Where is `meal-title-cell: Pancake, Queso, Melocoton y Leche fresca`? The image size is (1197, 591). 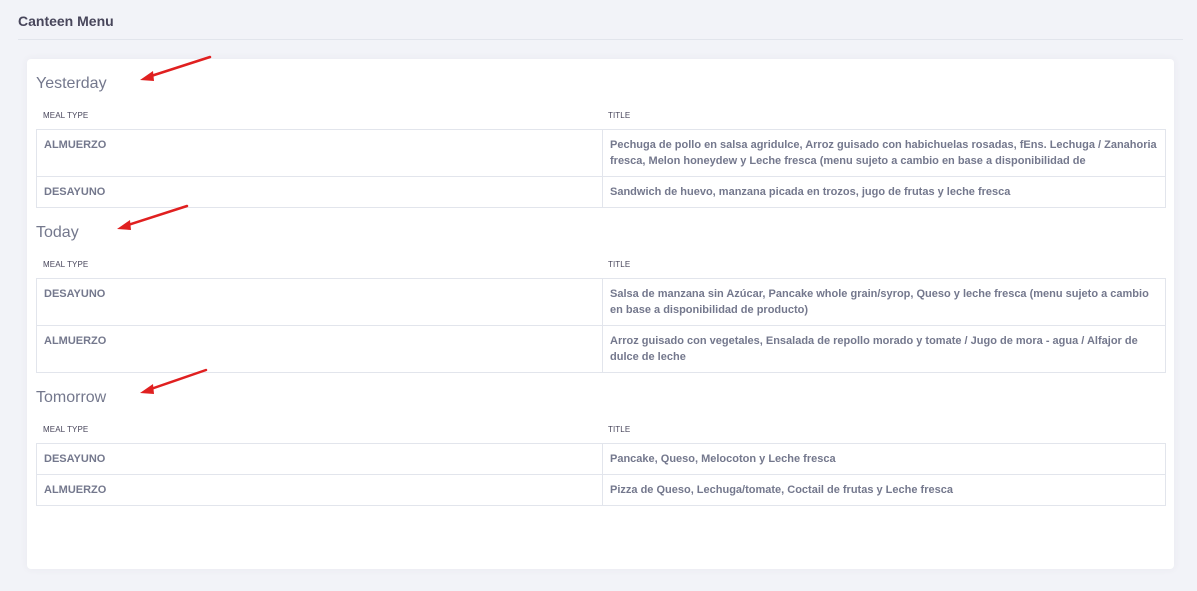
meal-title-cell: Pancake, Queso, Melocoton y Leche fresca is located at coordinates (884, 459).